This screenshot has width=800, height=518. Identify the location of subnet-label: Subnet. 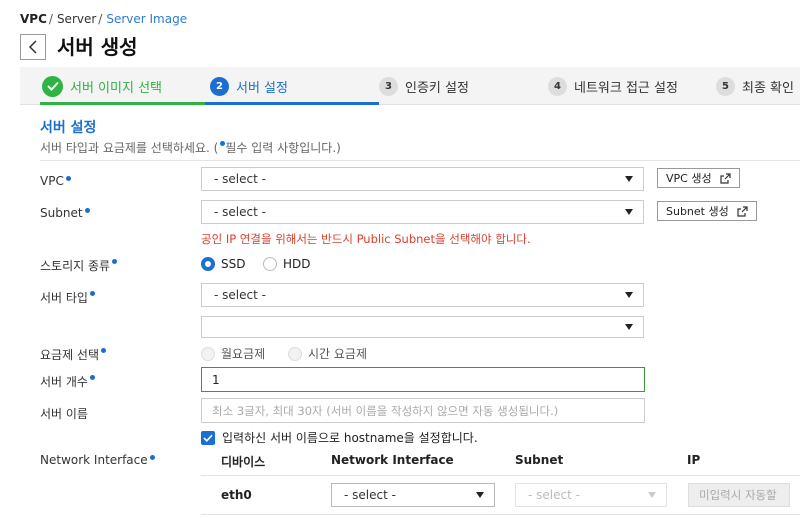
(65, 213).